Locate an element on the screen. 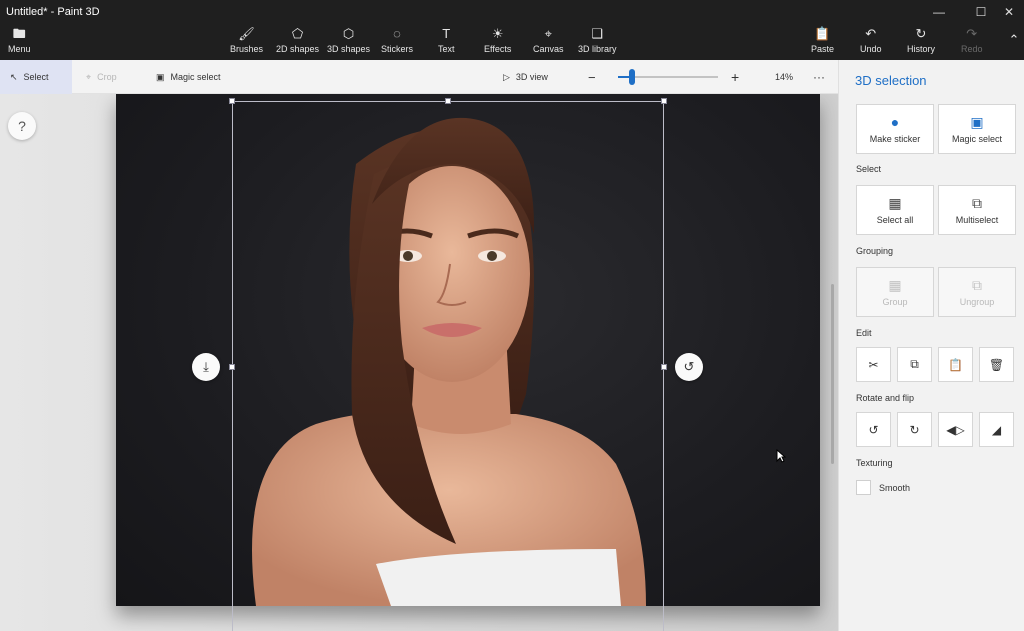 The image size is (1024, 631). 2d-shapes-tool: ⬠ 2D shapes is located at coordinates (297, 42).